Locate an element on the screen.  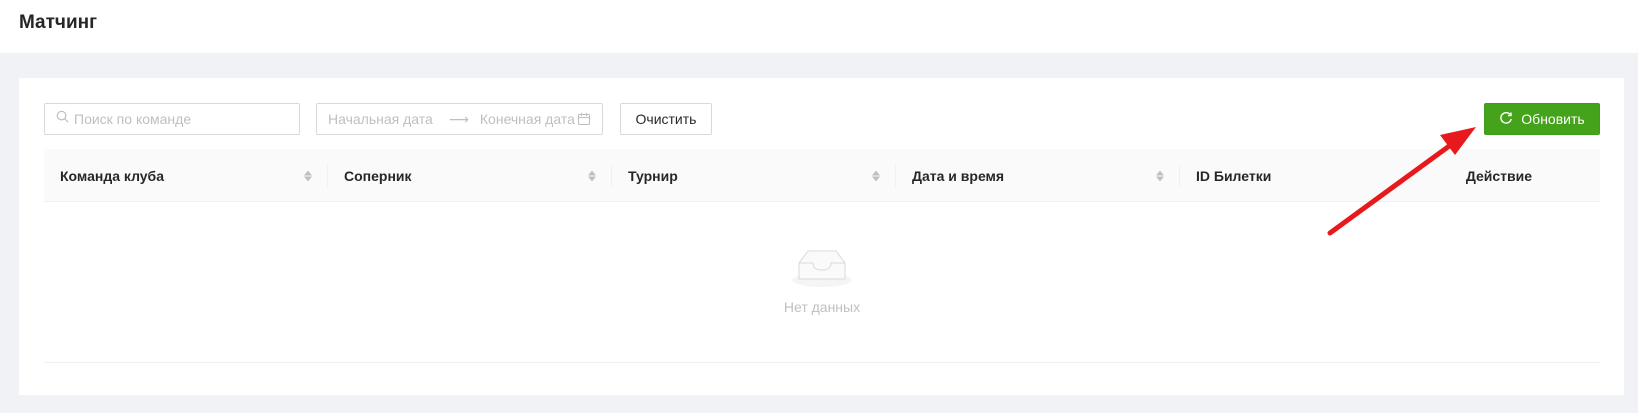
range-arrow-icon: ⟶ is located at coordinates (458, 118).